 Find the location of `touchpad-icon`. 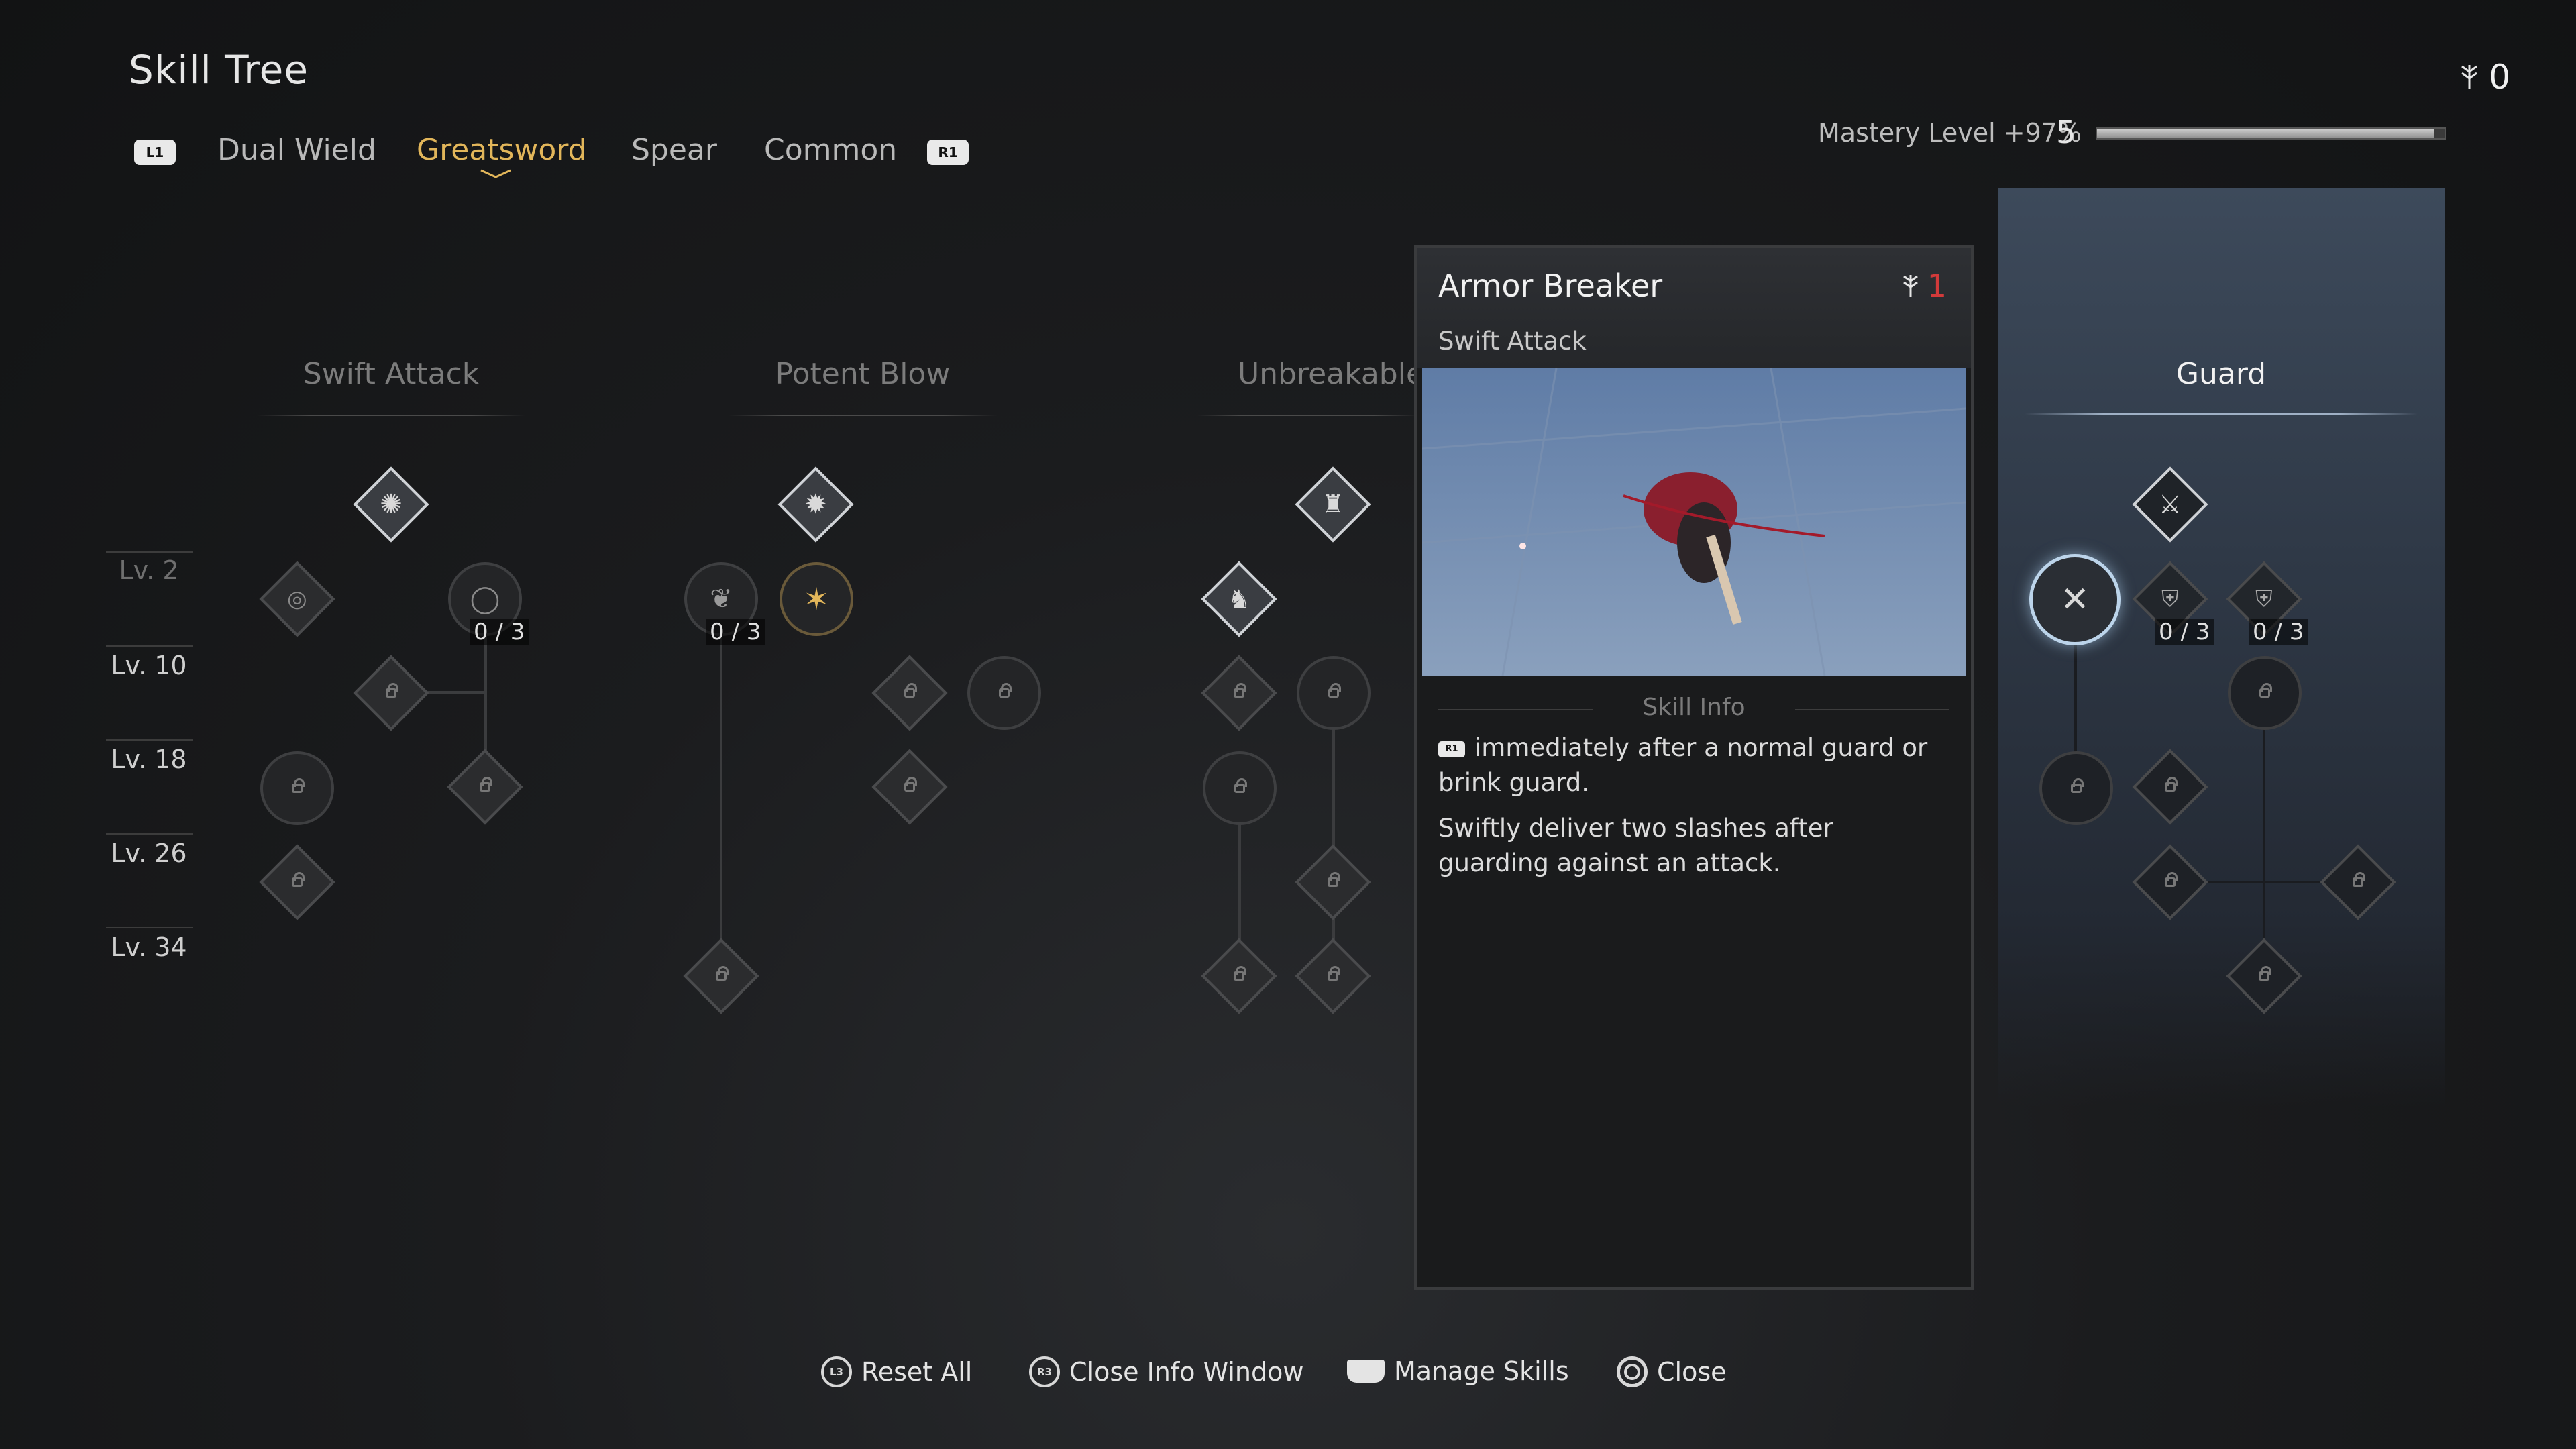

touchpad-icon is located at coordinates (1366, 1371).